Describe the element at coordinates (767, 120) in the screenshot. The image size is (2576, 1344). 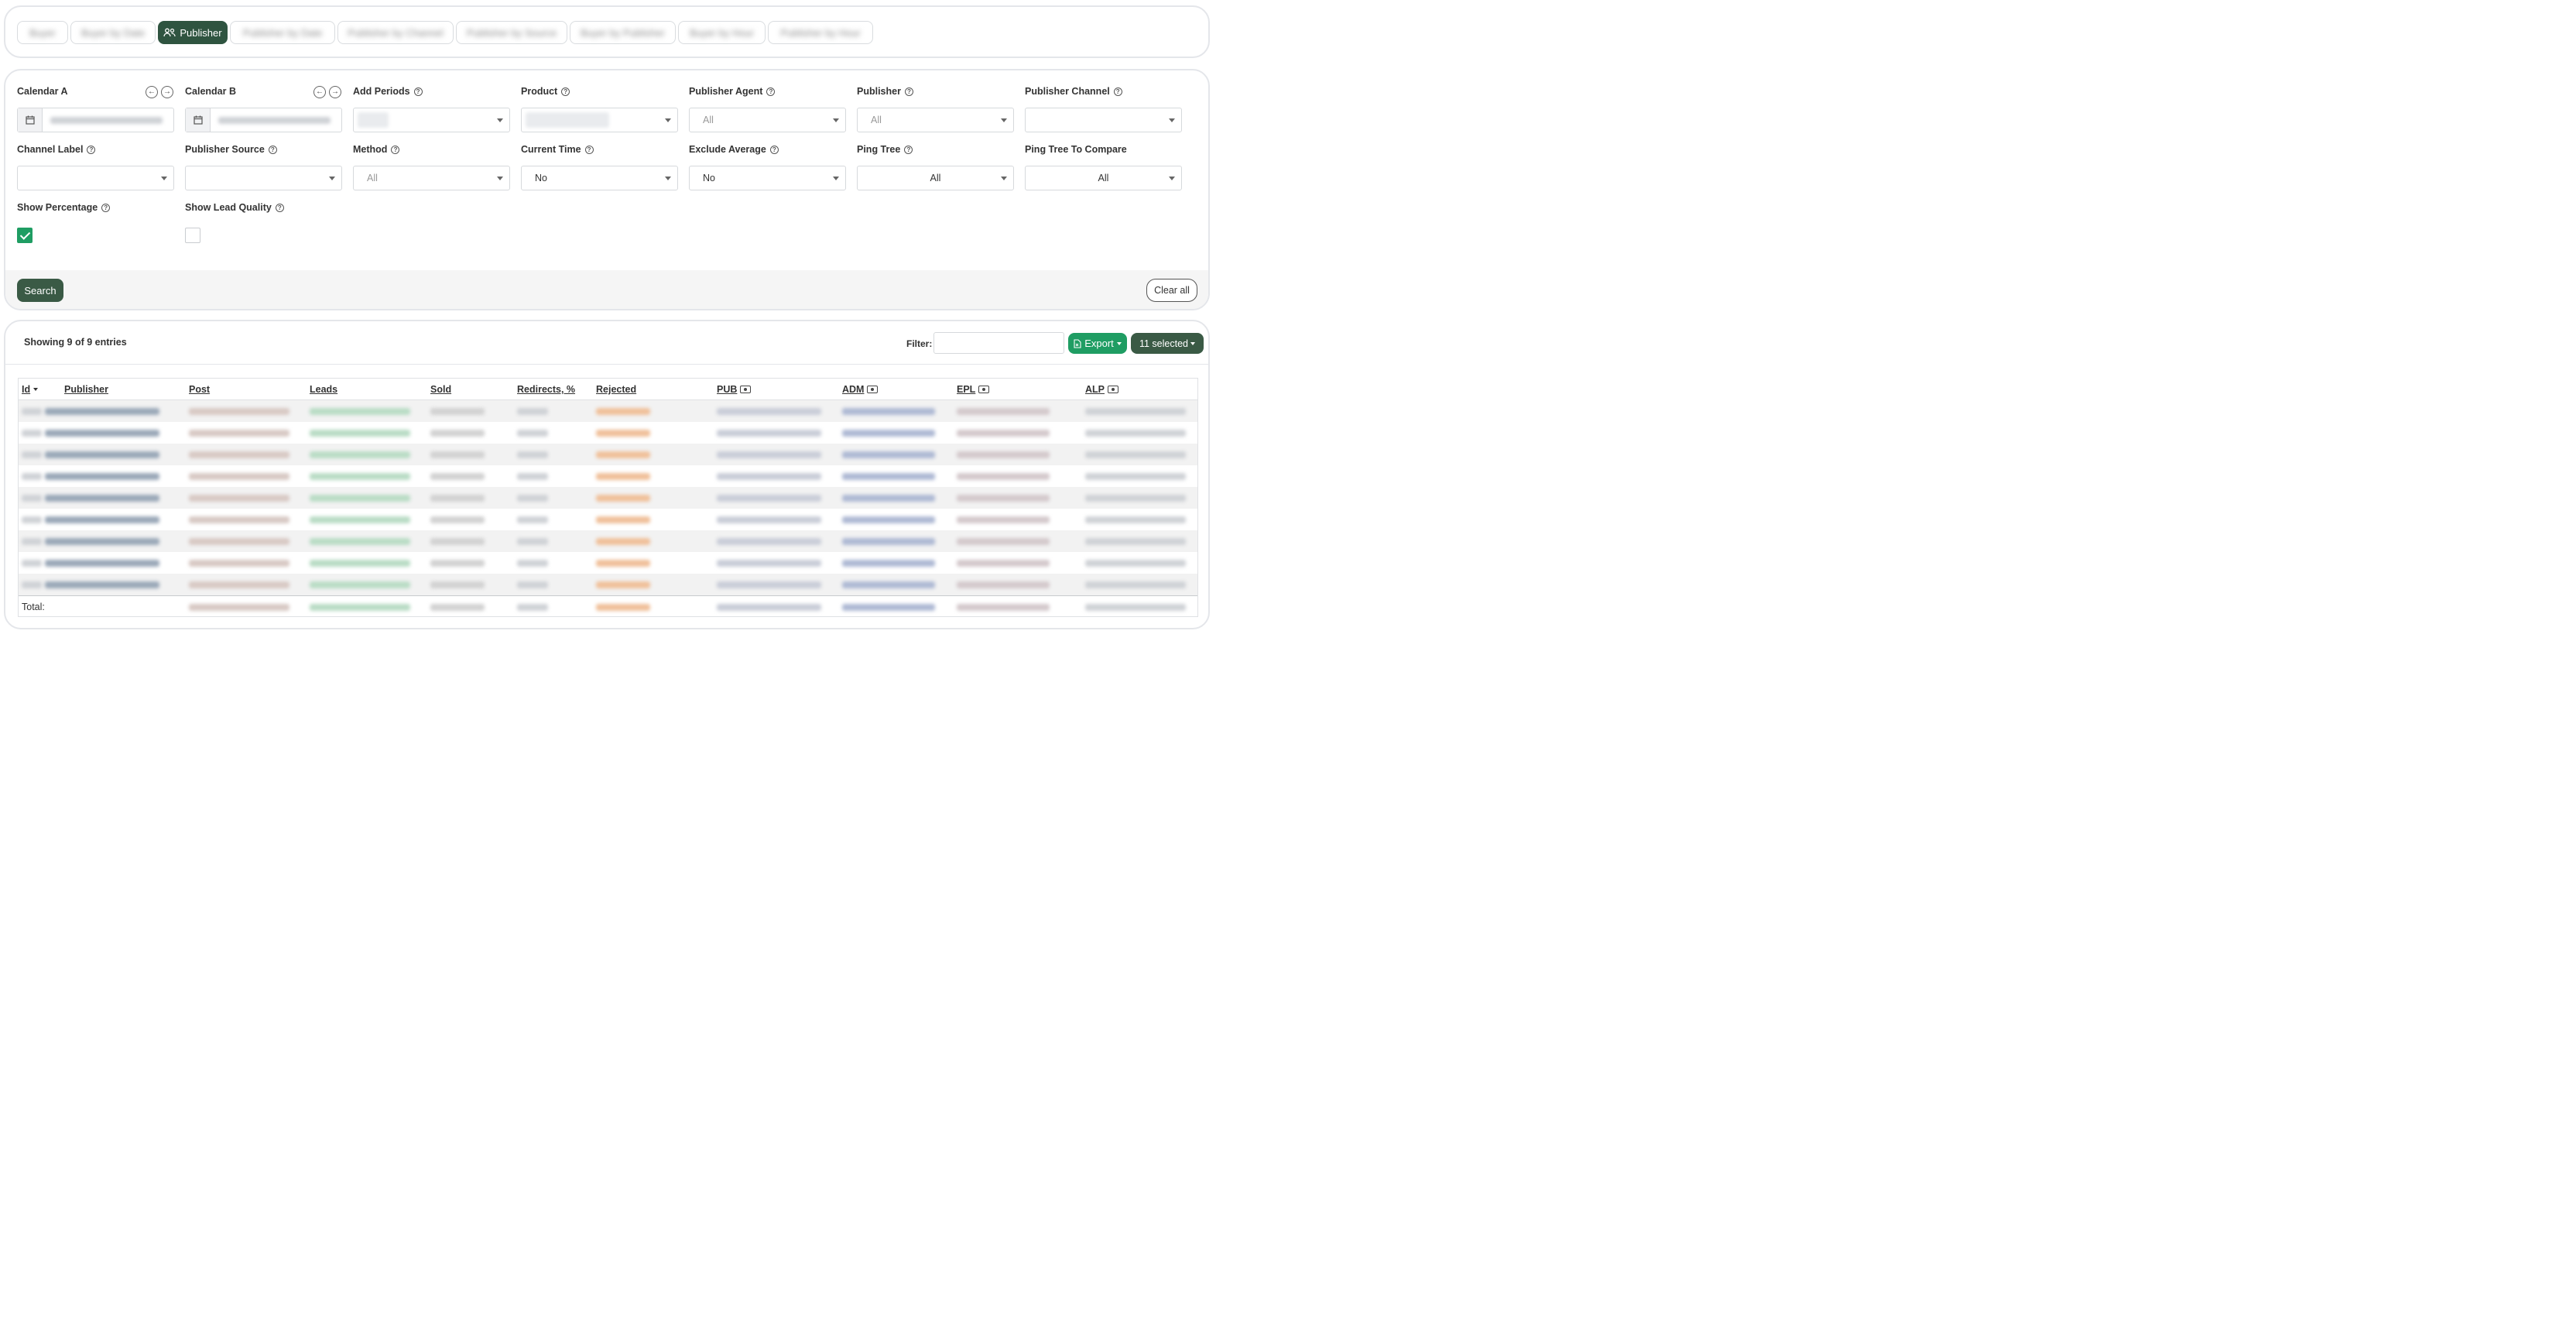
I see `publisher-agent-select: All` at that location.